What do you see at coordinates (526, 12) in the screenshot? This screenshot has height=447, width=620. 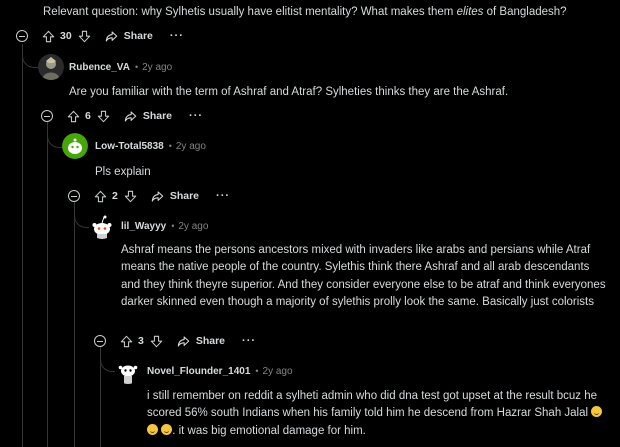 I see `comment-text-end: of Bangladesh?` at bounding box center [526, 12].